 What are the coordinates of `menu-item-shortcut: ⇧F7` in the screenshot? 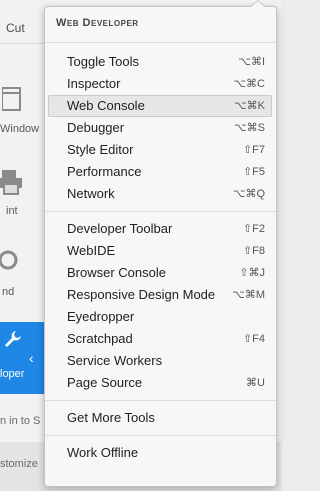 It's located at (253, 150).